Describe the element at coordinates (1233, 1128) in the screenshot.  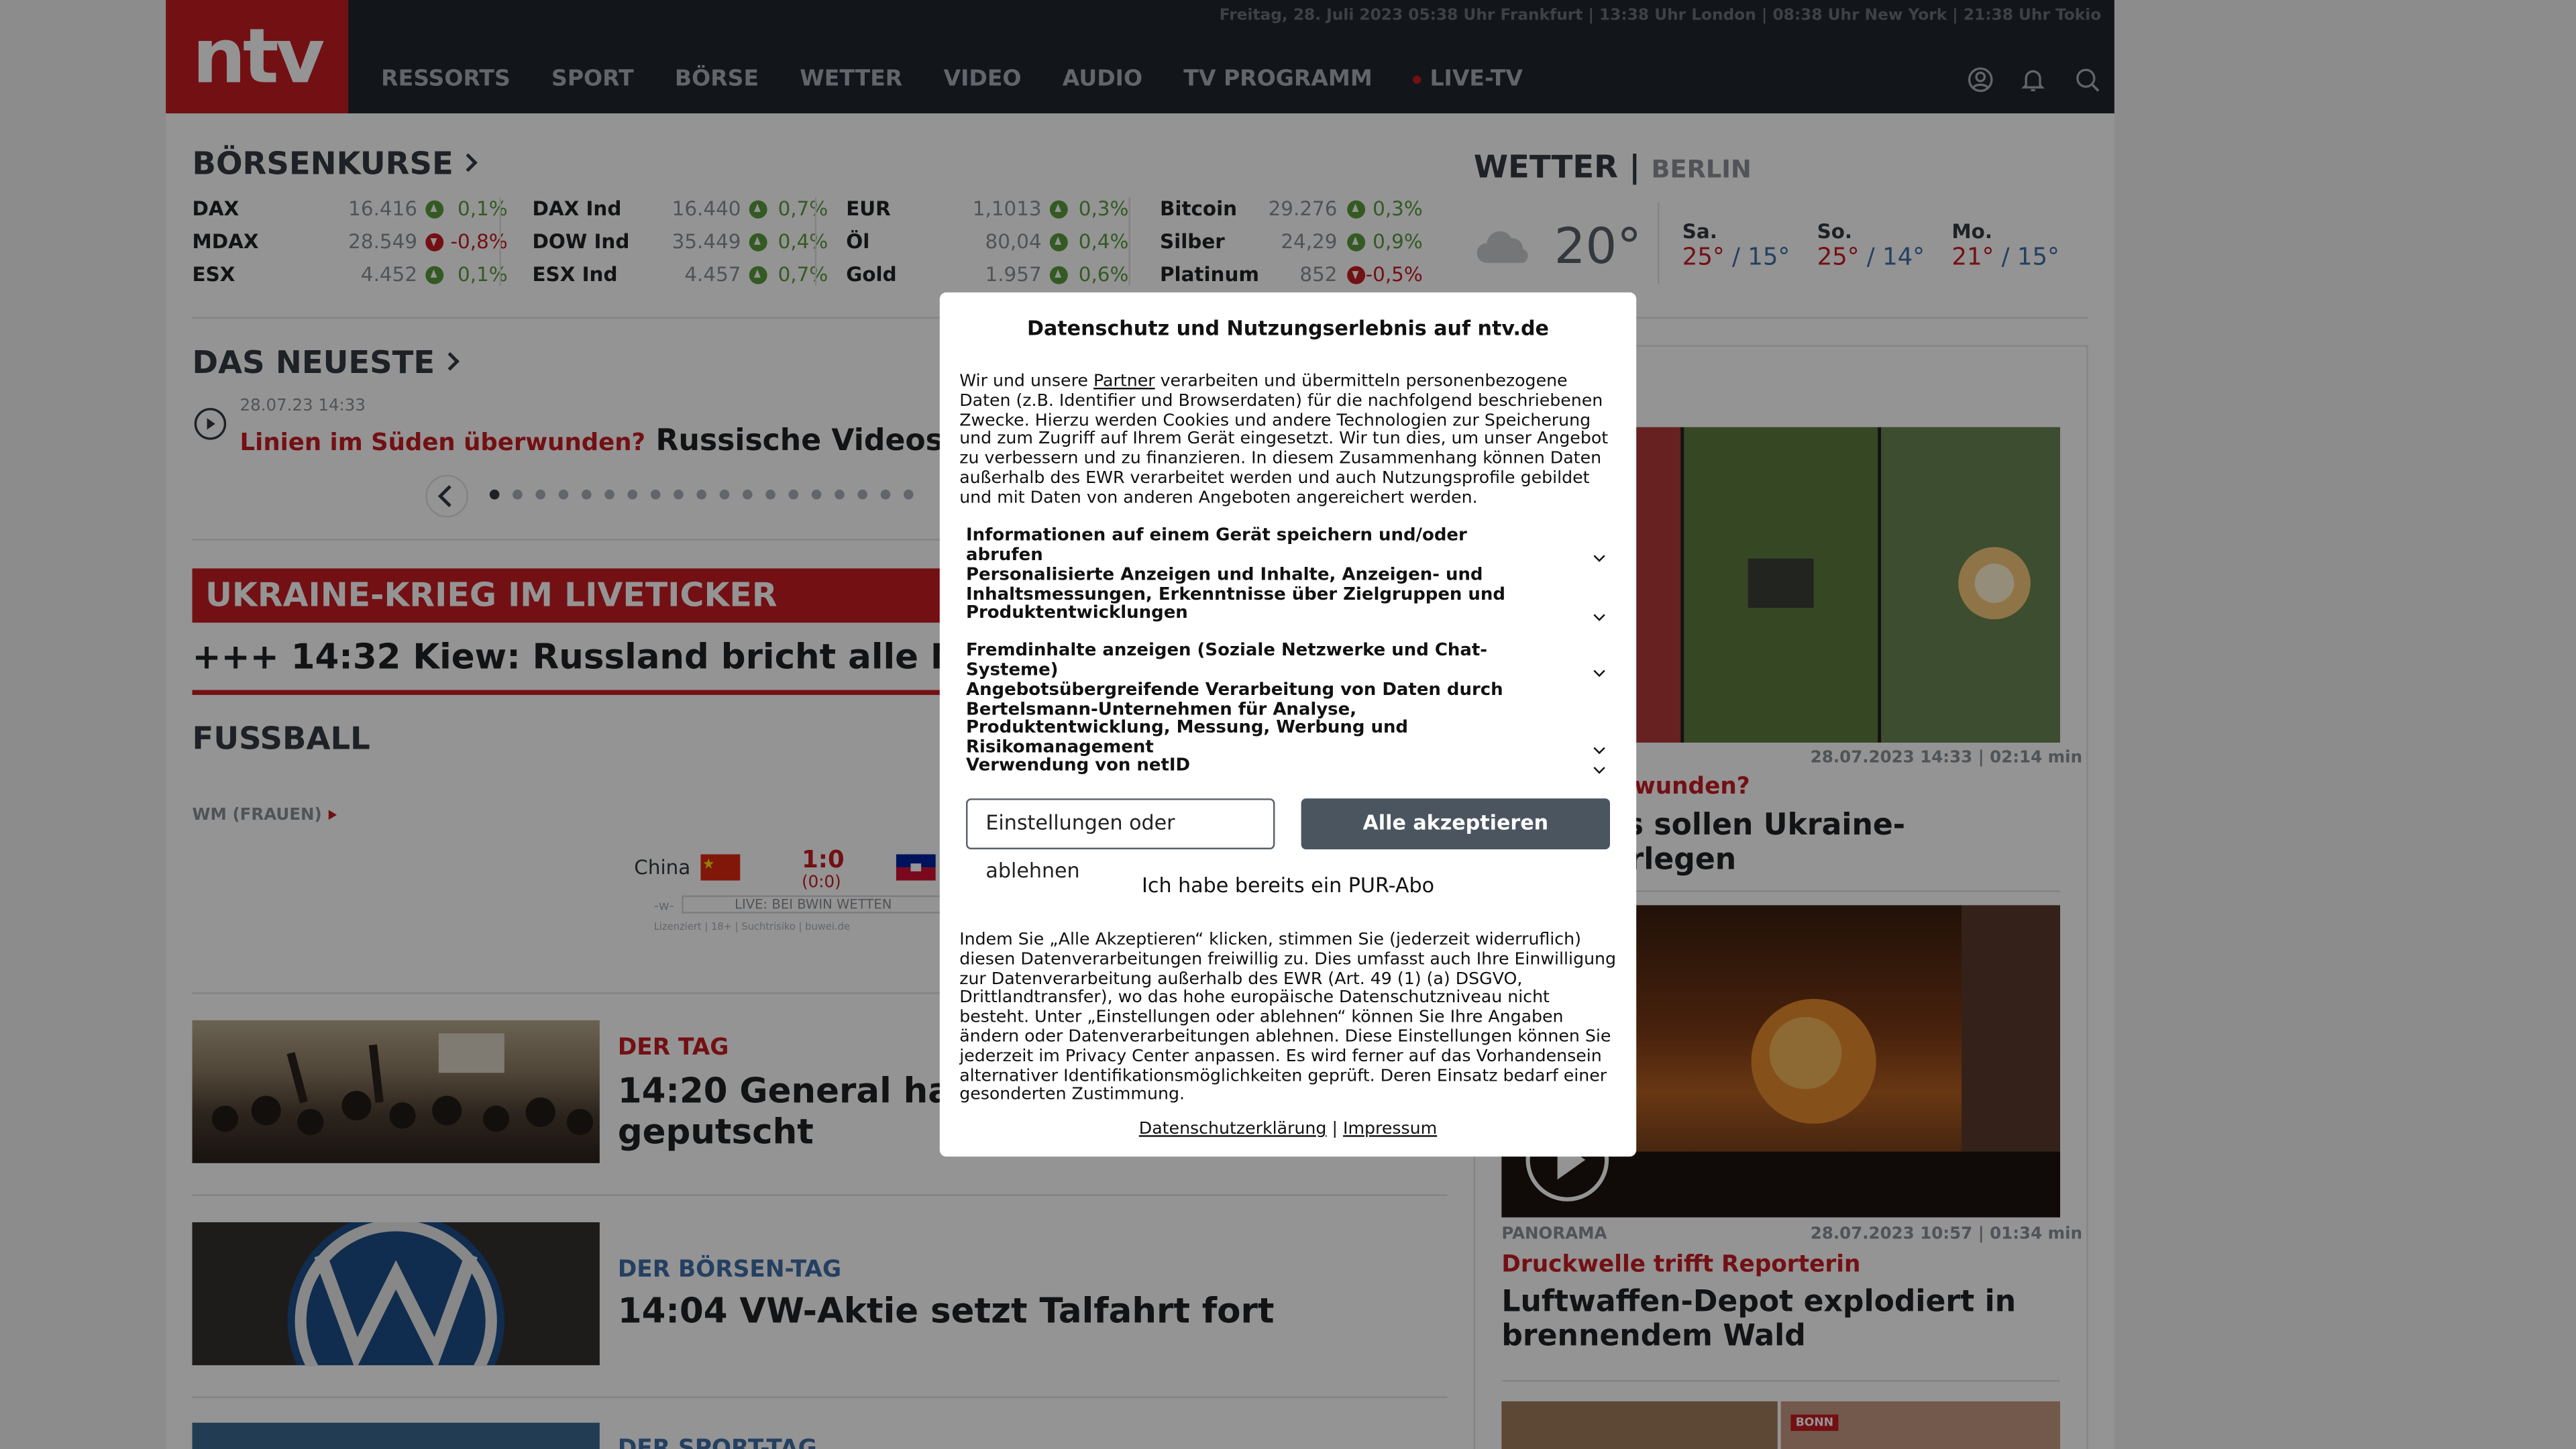
I see `privacy-link: Datenschutzerklärung` at that location.